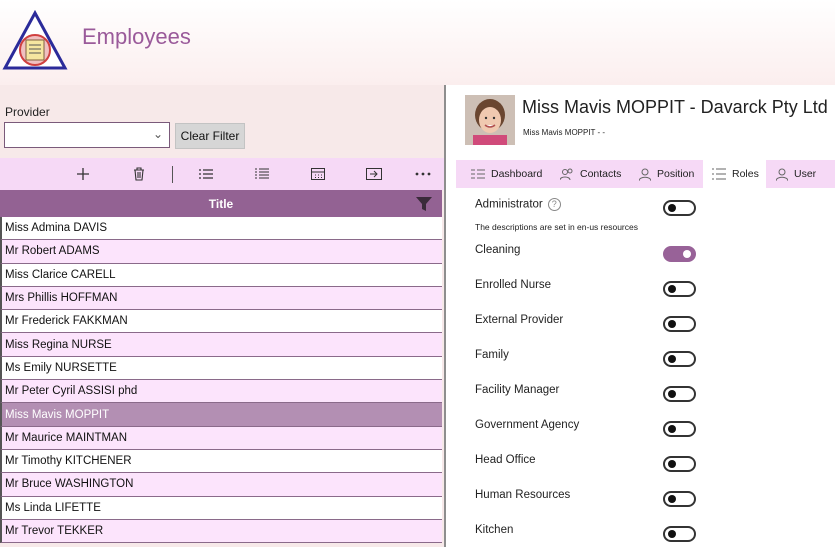  What do you see at coordinates (679, 394) in the screenshot?
I see `toggle-facility-manager` at bounding box center [679, 394].